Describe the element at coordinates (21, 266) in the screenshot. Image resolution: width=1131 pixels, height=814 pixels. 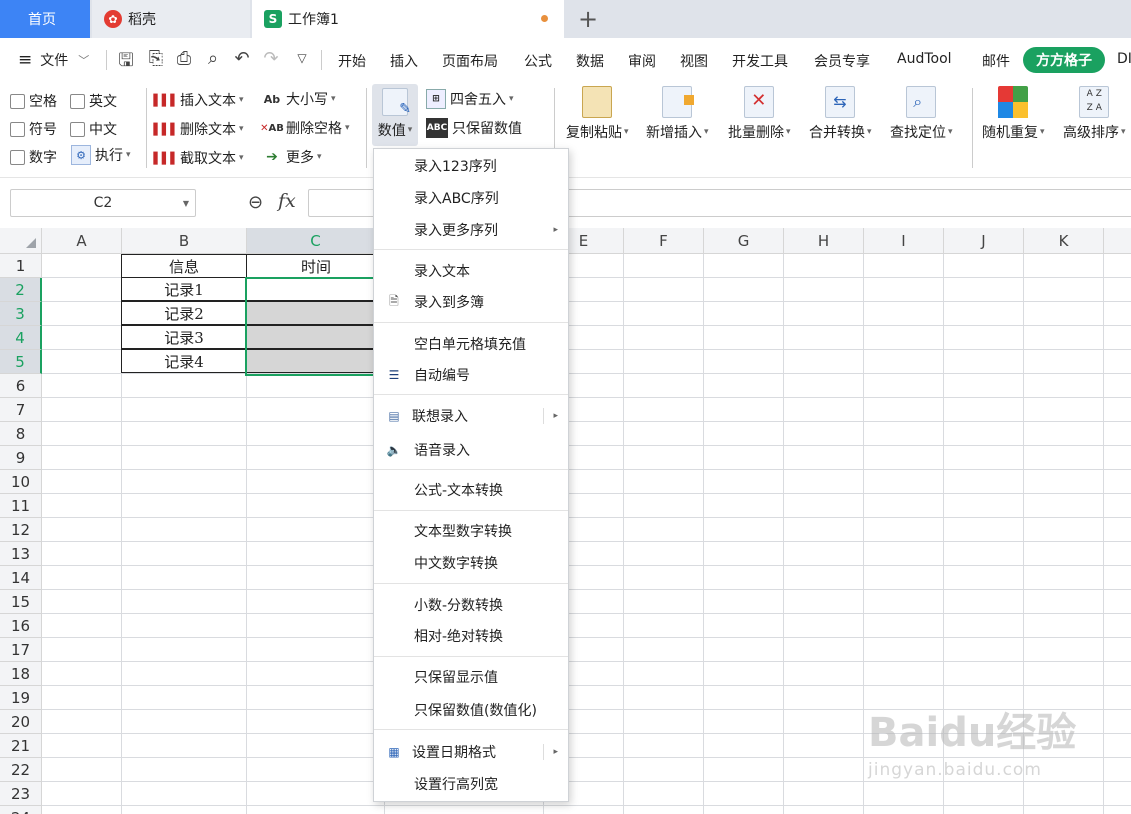
I see `row-header-1: 1` at that location.